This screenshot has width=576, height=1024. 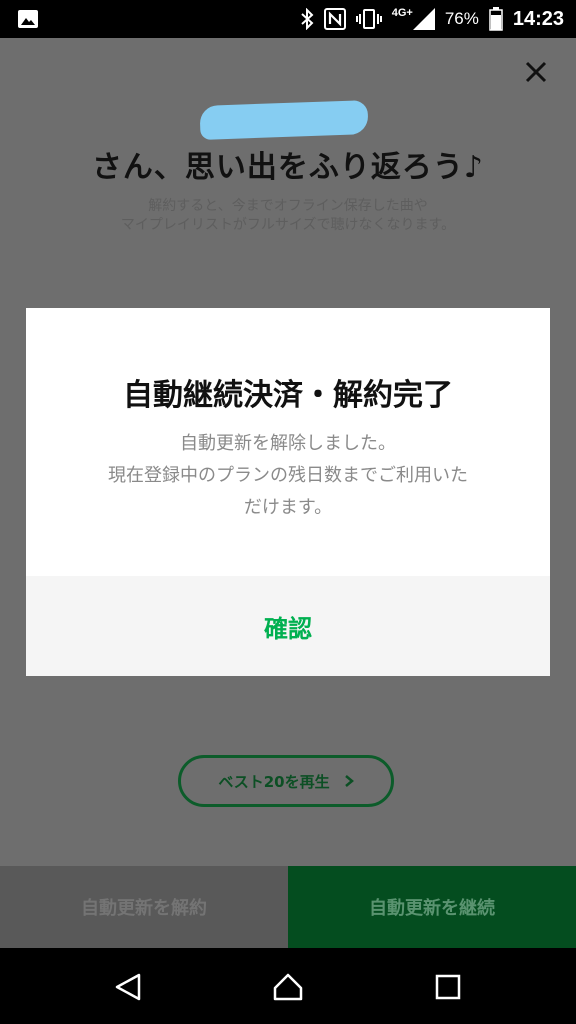 What do you see at coordinates (538, 18) in the screenshot?
I see `clock: 14:23` at bounding box center [538, 18].